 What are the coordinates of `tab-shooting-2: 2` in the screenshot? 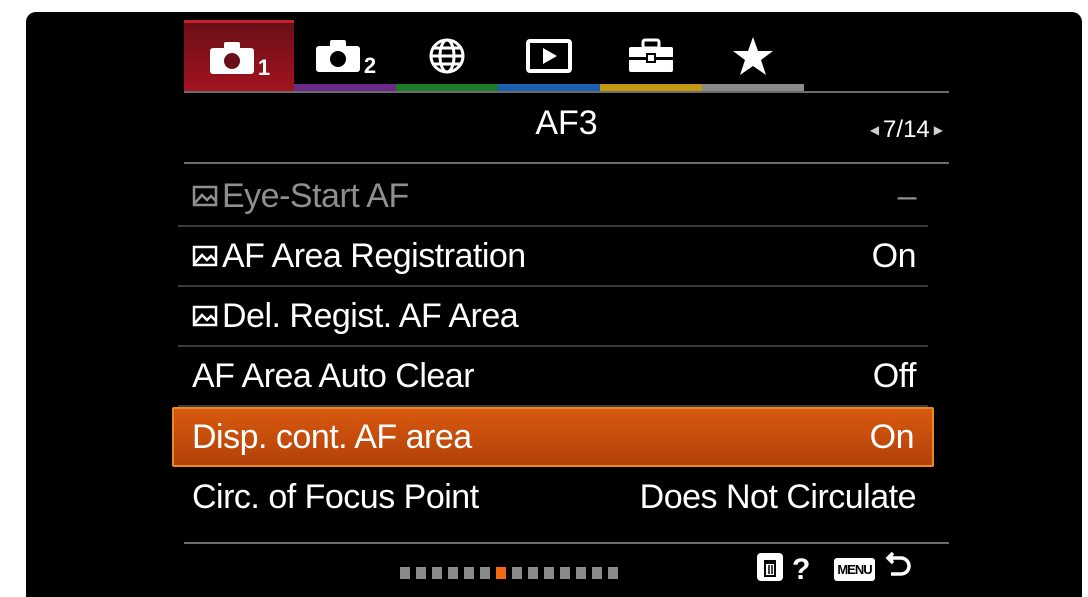 It's located at (345, 56).